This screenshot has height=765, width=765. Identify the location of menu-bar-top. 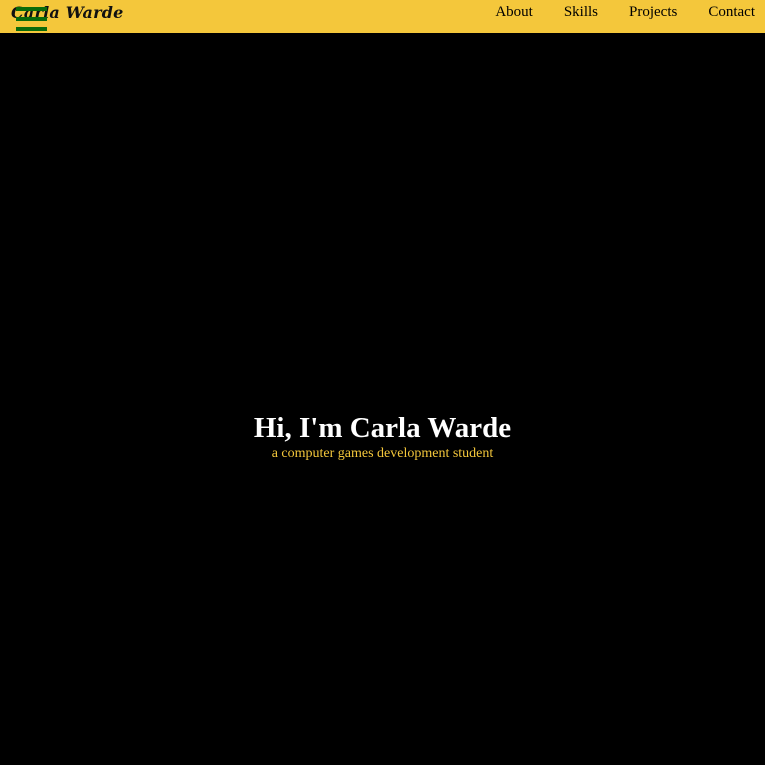
(31, 9).